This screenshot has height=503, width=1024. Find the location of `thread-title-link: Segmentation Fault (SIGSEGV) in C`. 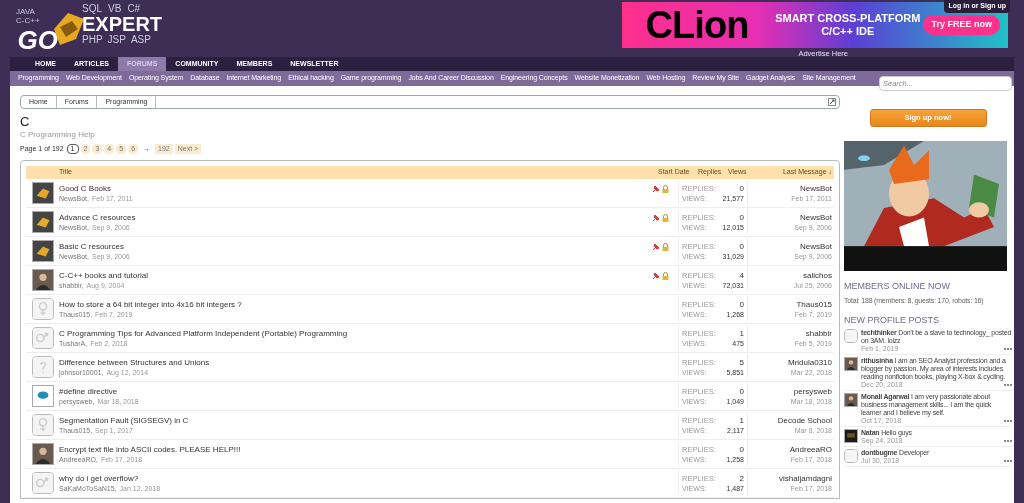

thread-title-link: Segmentation Fault (SIGSEGV) in C is located at coordinates (355, 420).